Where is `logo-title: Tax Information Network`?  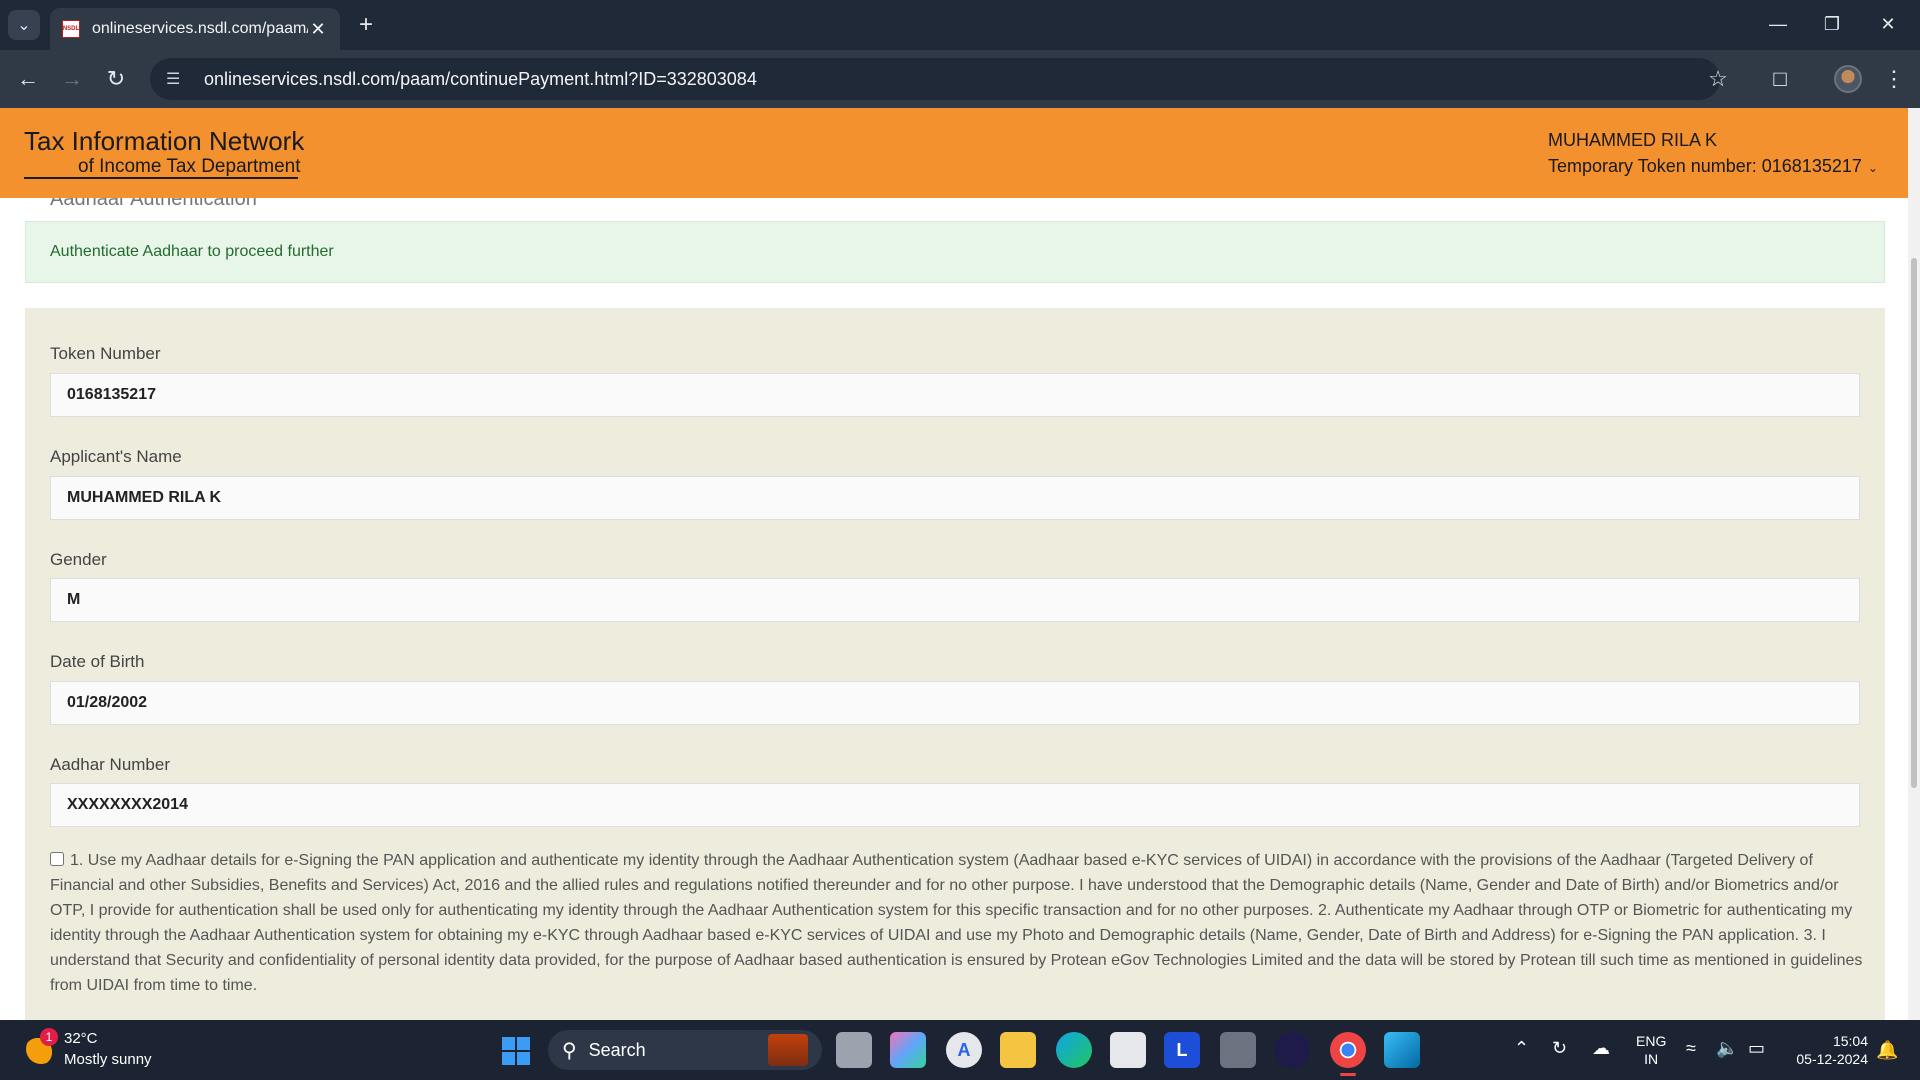 logo-title: Tax Information Network is located at coordinates (164, 141).